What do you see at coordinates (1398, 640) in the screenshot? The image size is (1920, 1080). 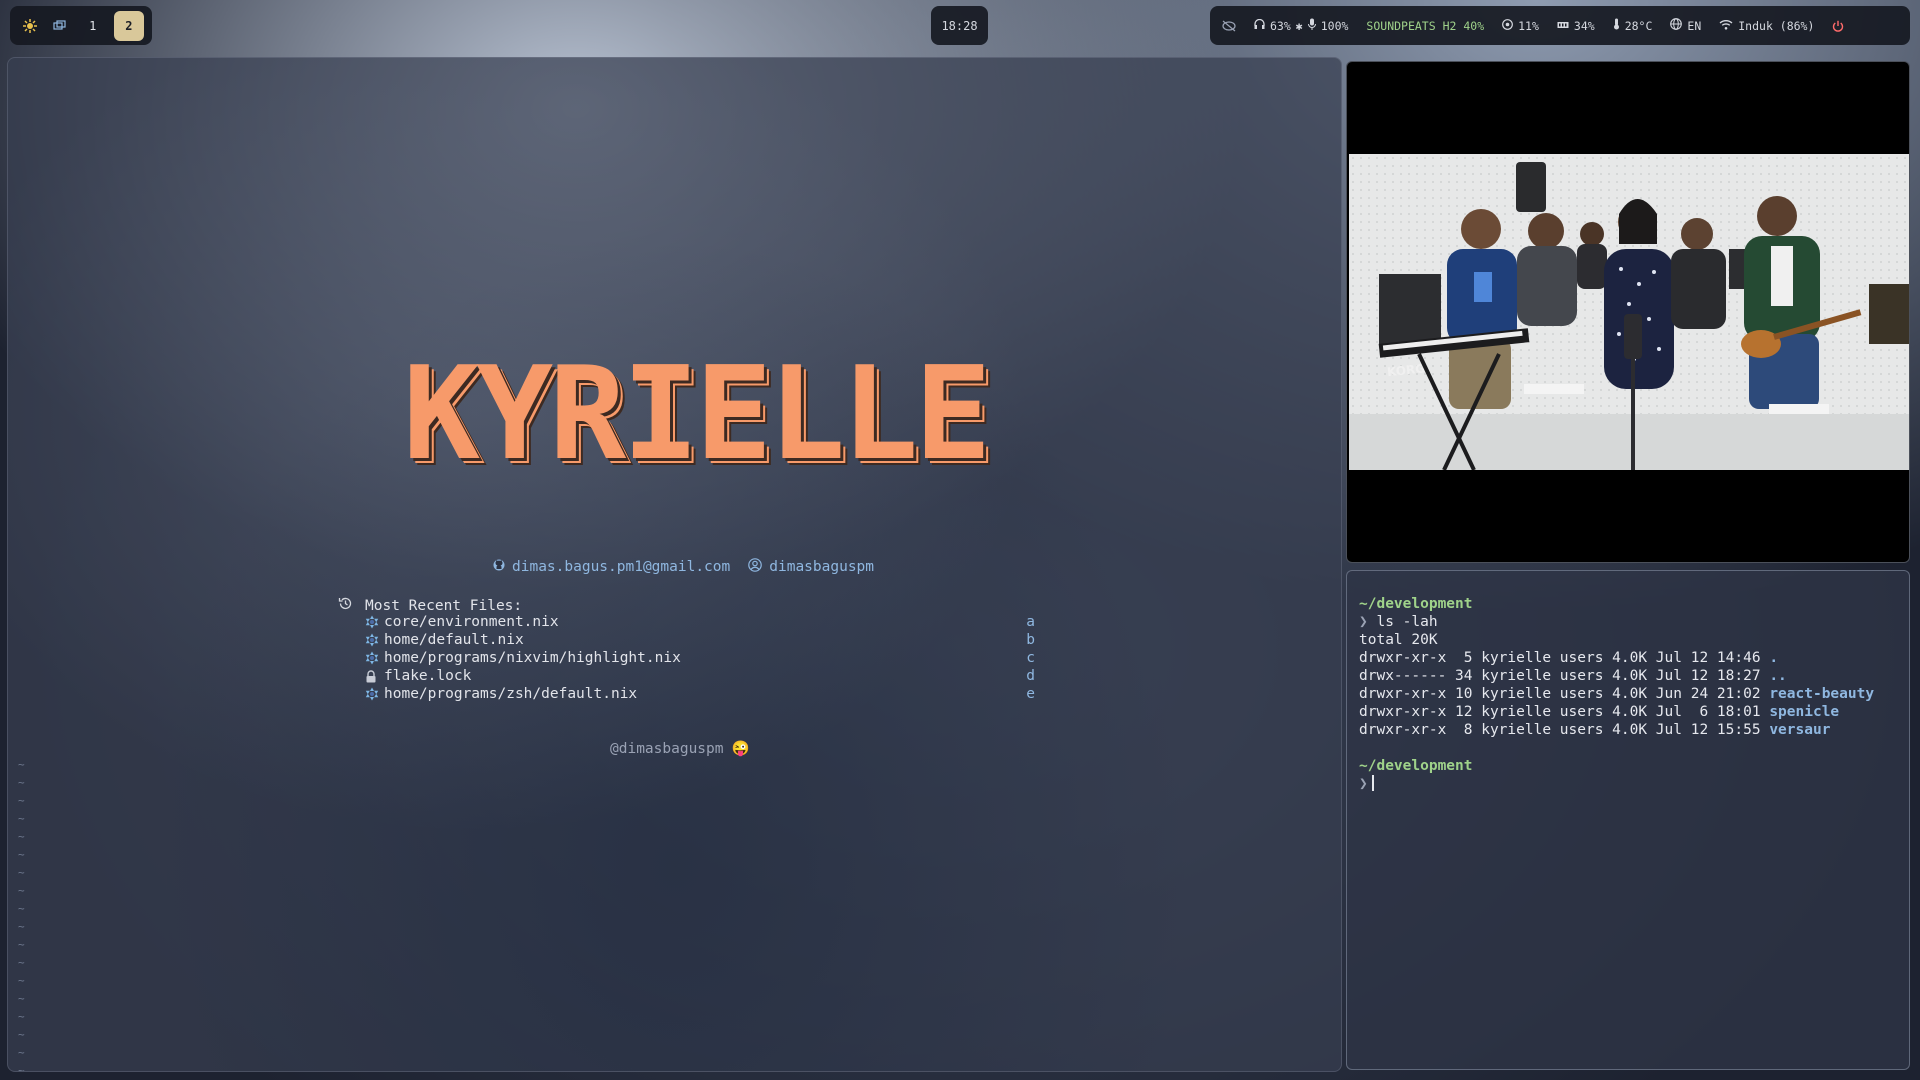 I see `terminal-output-total: total 20K` at bounding box center [1398, 640].